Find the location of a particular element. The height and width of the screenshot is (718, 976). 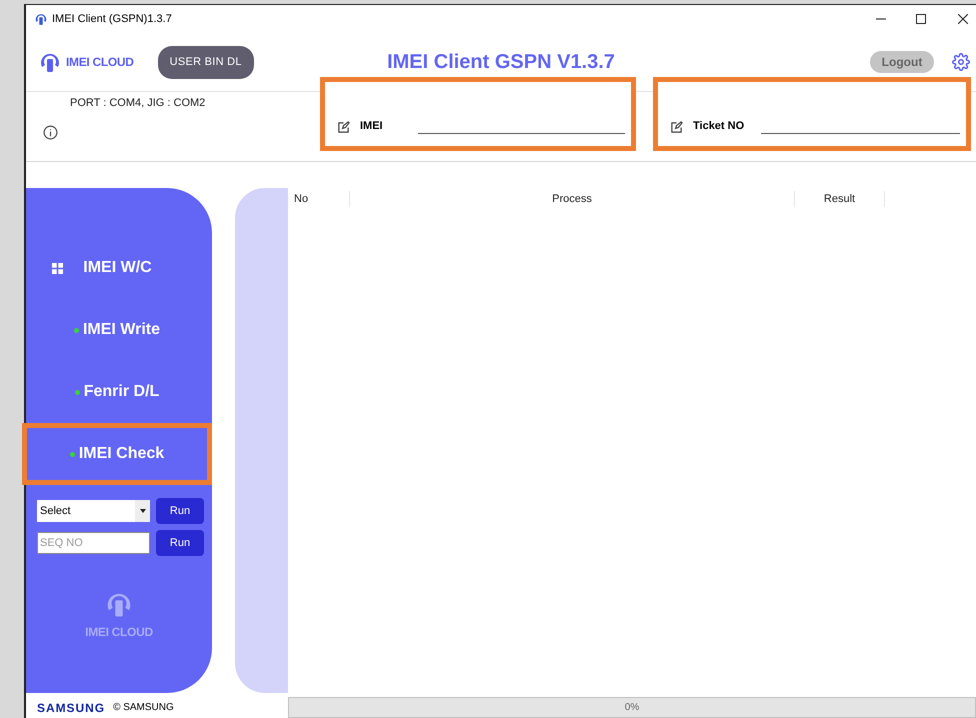

copyright-text: © SAMSUNG is located at coordinates (143, 708).